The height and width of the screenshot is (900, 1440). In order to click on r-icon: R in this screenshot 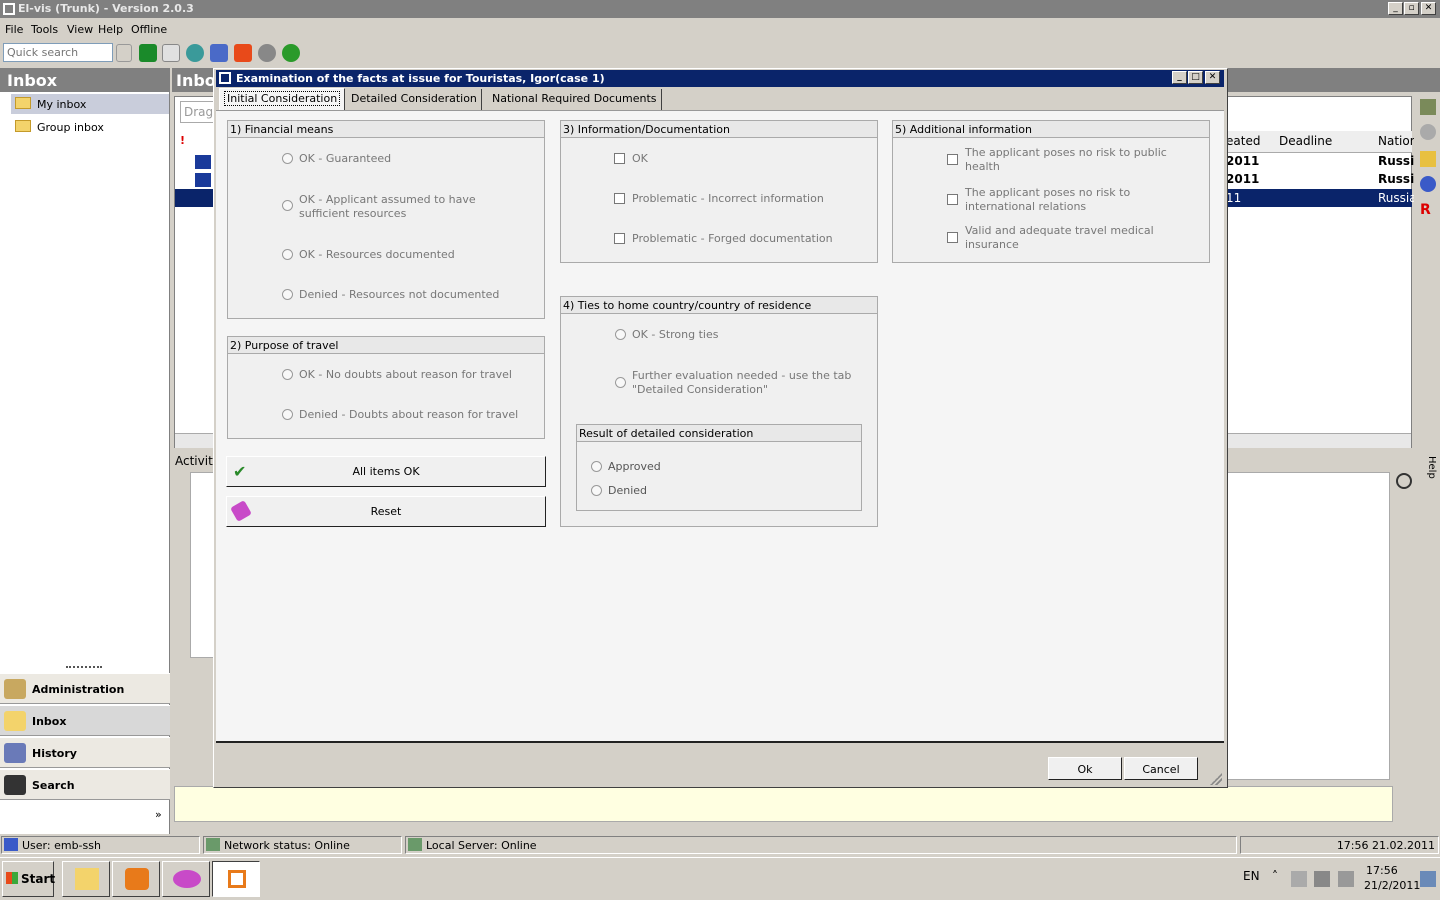, I will do `click(1428, 210)`.